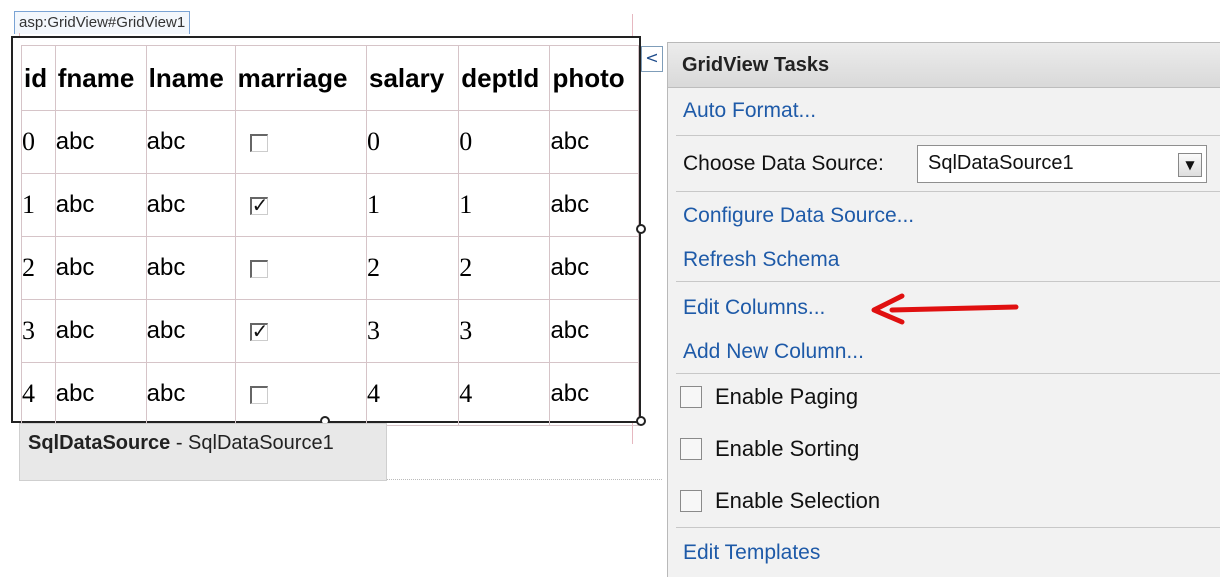 This screenshot has width=1220, height=577. Describe the element at coordinates (412, 331) in the screenshot. I see `cell-salary: 3` at that location.